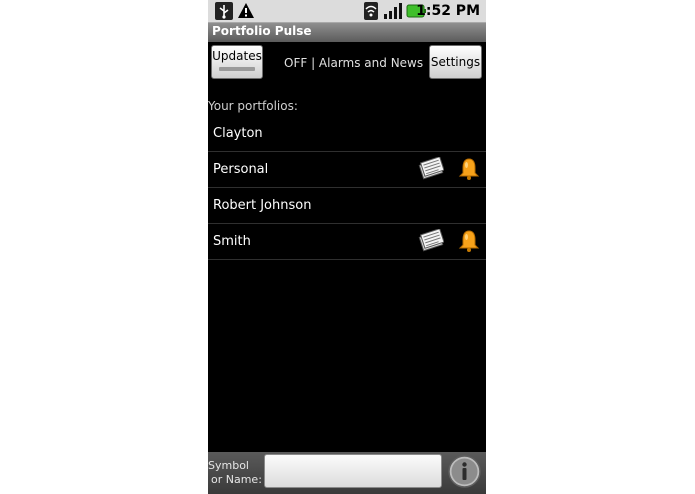 The width and height of the screenshot is (695, 494). What do you see at coordinates (455, 62) in the screenshot?
I see `settings-button: Settings` at bounding box center [455, 62].